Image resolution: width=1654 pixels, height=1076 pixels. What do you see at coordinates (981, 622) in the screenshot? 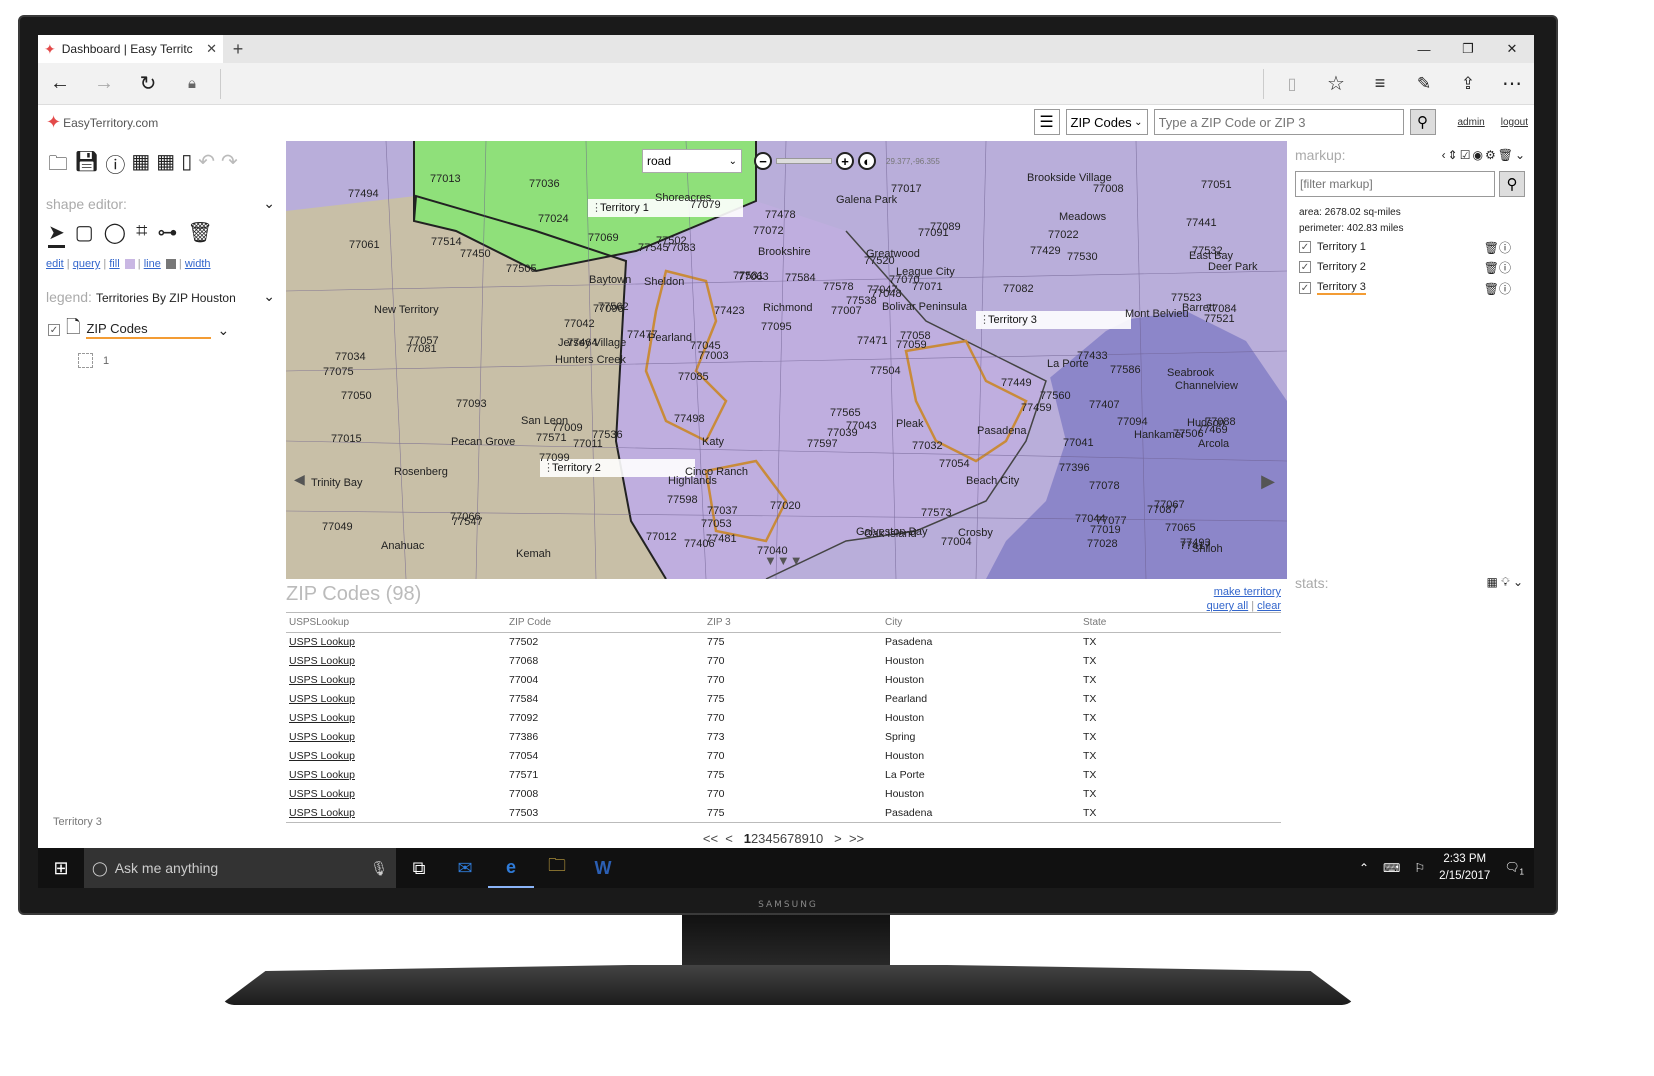
I see `column-header: City` at bounding box center [981, 622].